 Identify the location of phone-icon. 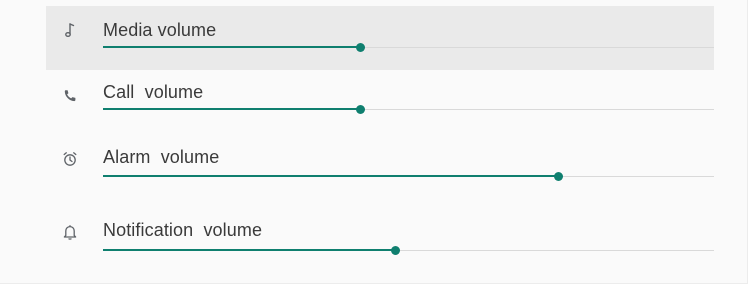
(70, 96).